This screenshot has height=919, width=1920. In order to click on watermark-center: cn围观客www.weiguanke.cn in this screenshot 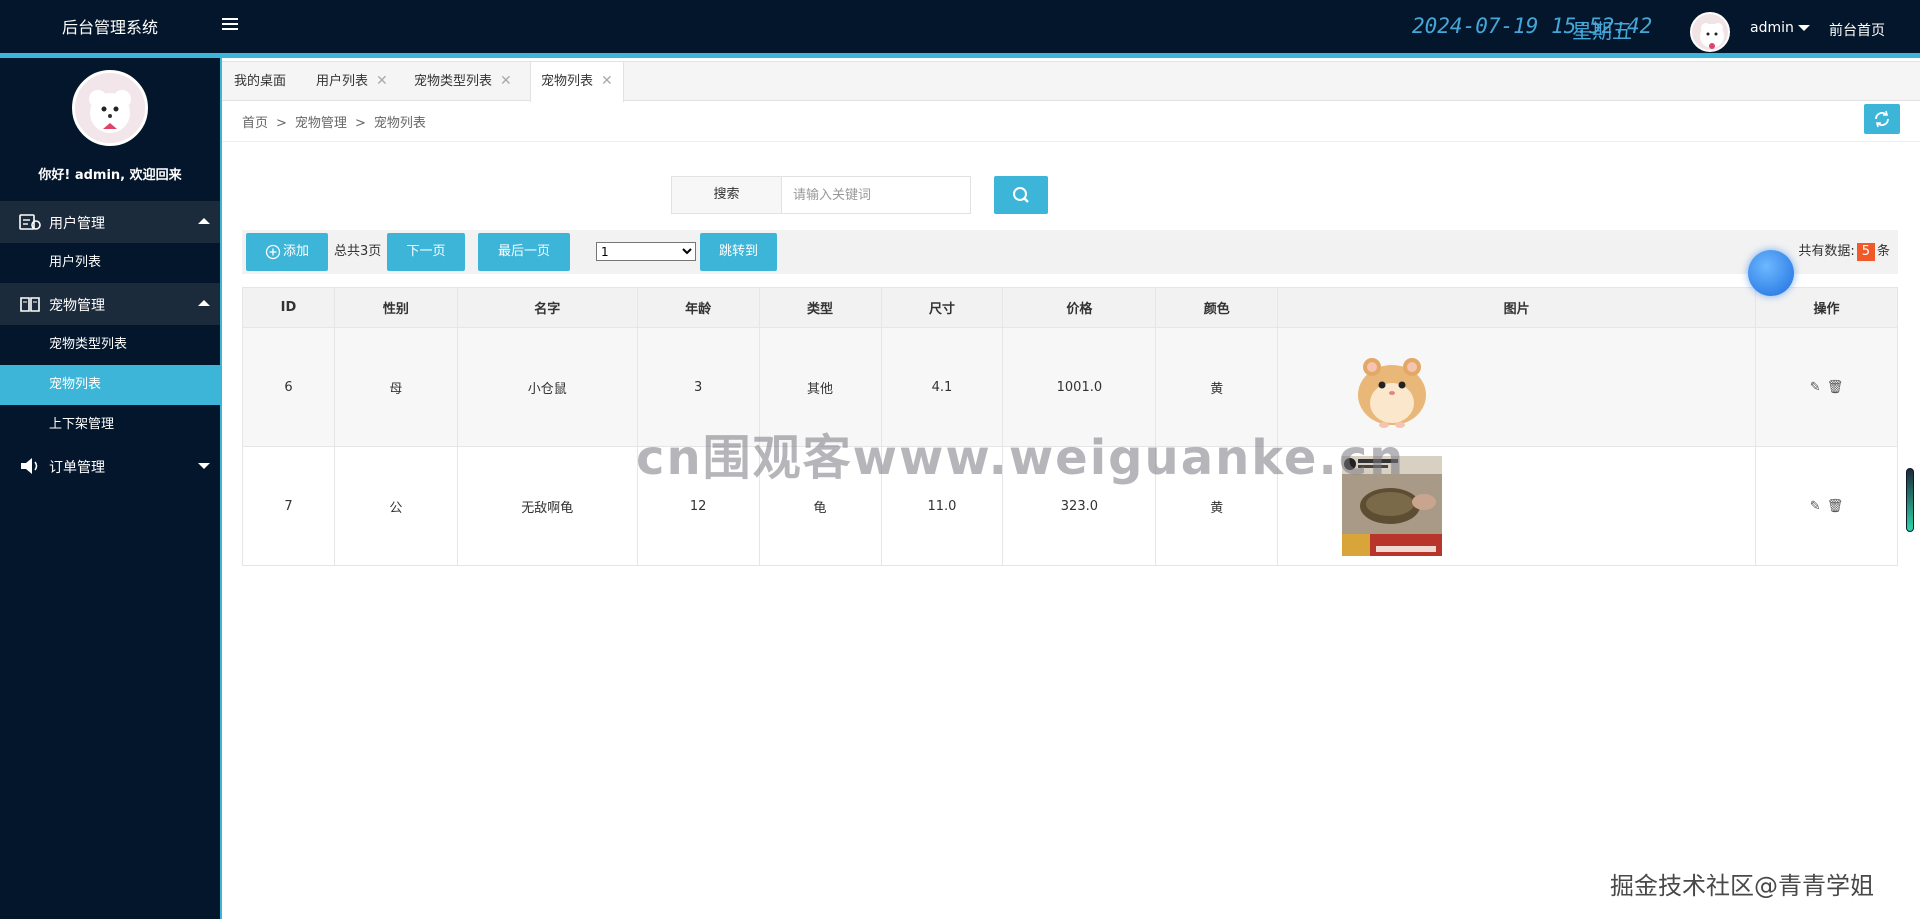, I will do `click(1021, 458)`.